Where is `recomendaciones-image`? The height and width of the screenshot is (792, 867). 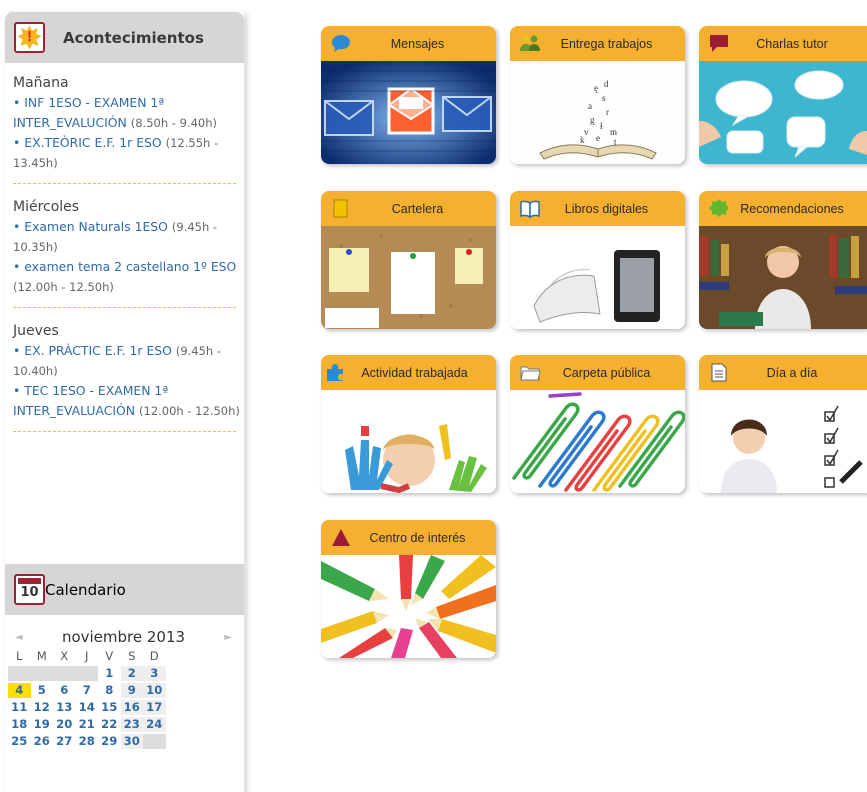 recomendaciones-image is located at coordinates (783, 277).